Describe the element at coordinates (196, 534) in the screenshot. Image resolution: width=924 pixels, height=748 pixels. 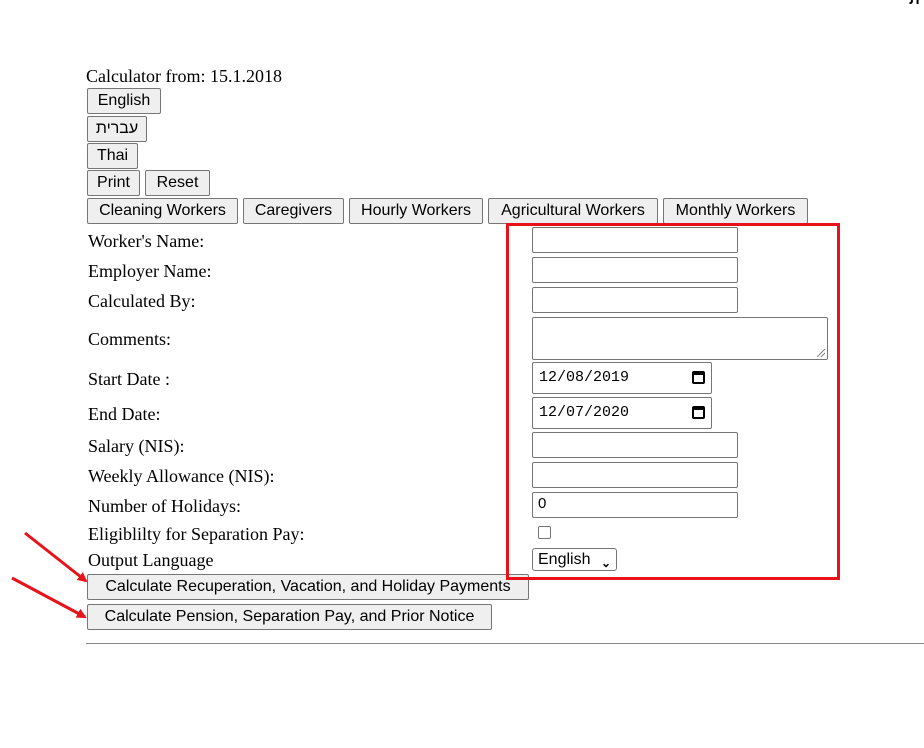
I see `separation-pay-label: Eligiblilty for Separation Pay:` at that location.